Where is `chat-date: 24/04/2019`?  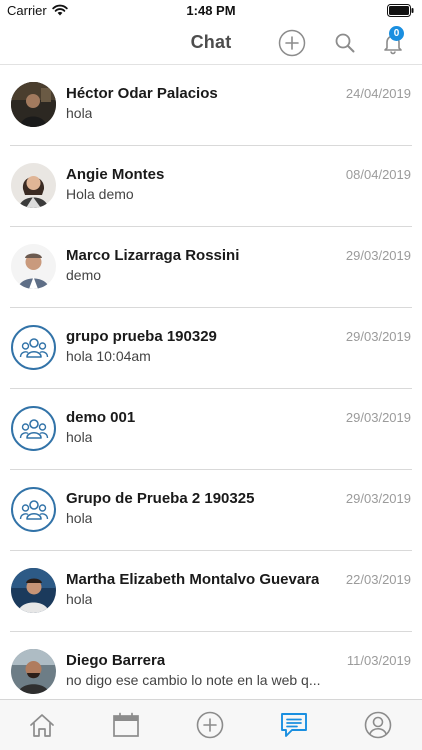
chat-date: 24/04/2019 is located at coordinates (378, 93).